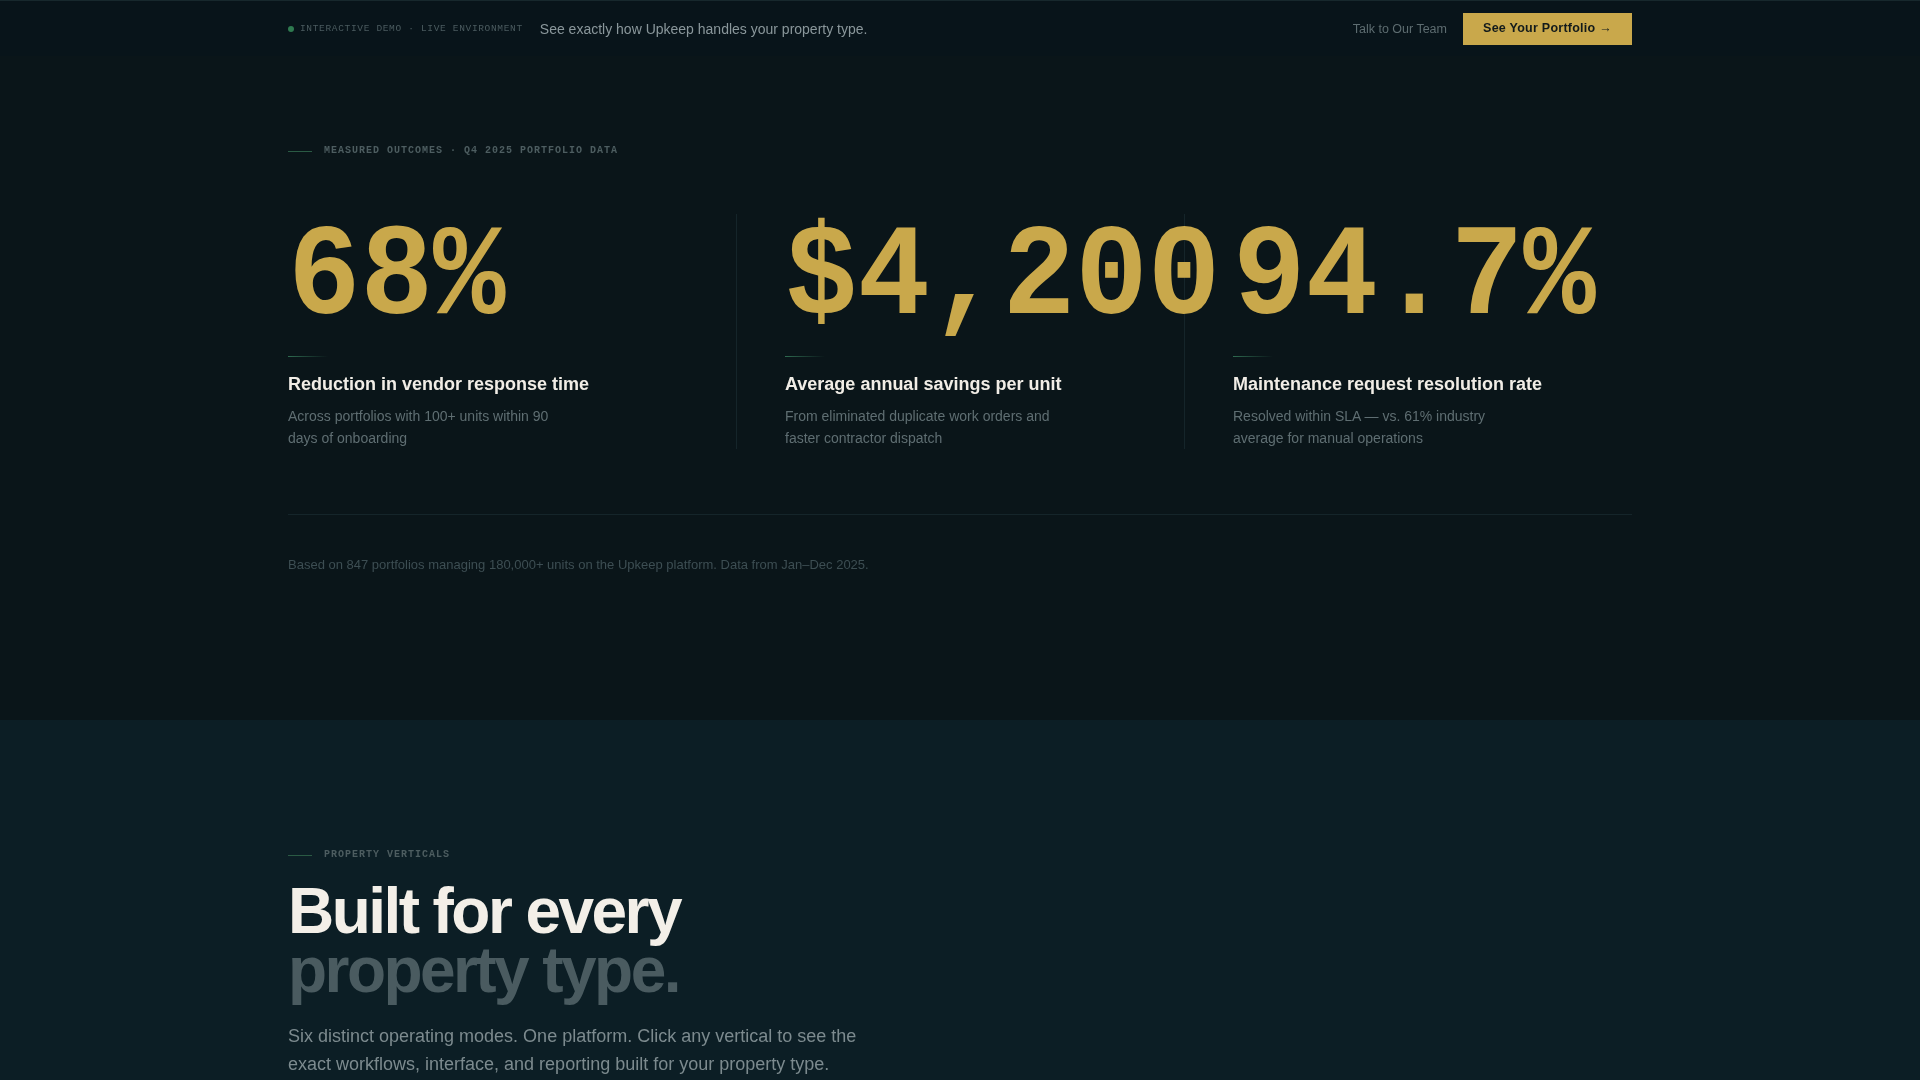  What do you see at coordinates (1414, 279) in the screenshot?
I see `stat-value: 94.7%` at bounding box center [1414, 279].